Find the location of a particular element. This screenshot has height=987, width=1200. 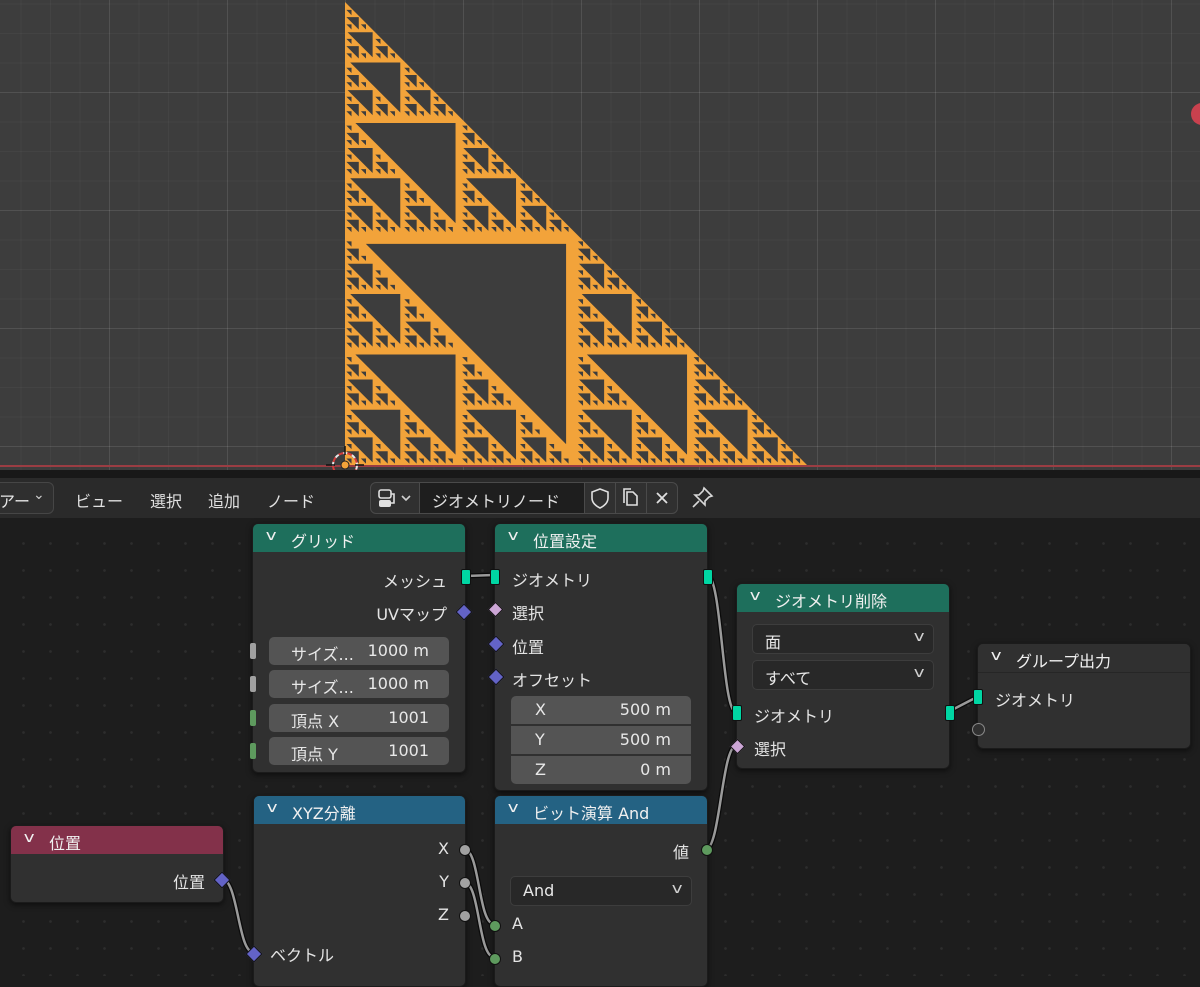

shield-icon is located at coordinates (600, 498).